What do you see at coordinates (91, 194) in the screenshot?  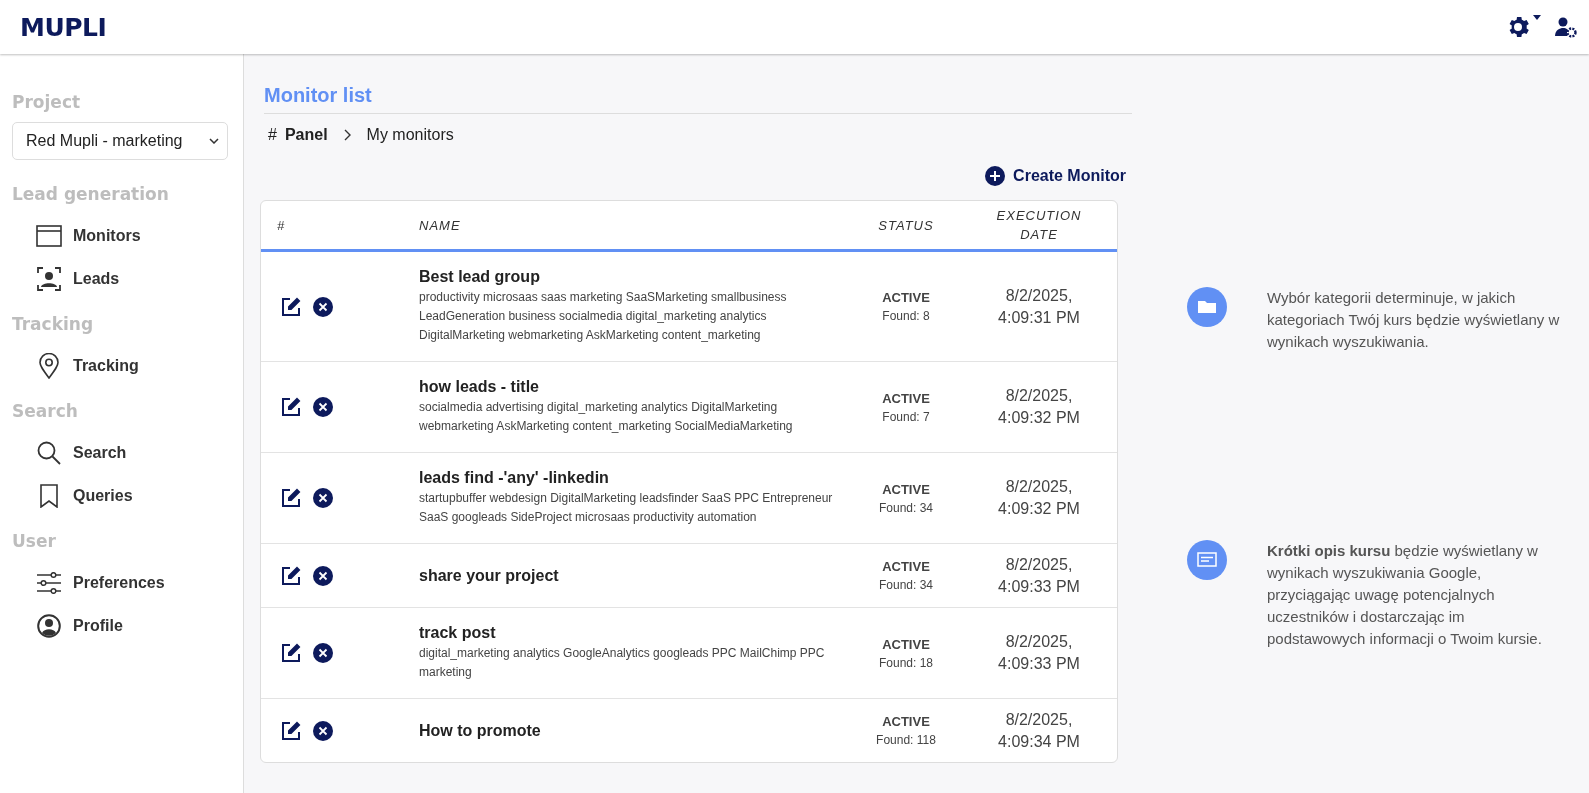 I see `sidebar-section-title: Lead generation` at bounding box center [91, 194].